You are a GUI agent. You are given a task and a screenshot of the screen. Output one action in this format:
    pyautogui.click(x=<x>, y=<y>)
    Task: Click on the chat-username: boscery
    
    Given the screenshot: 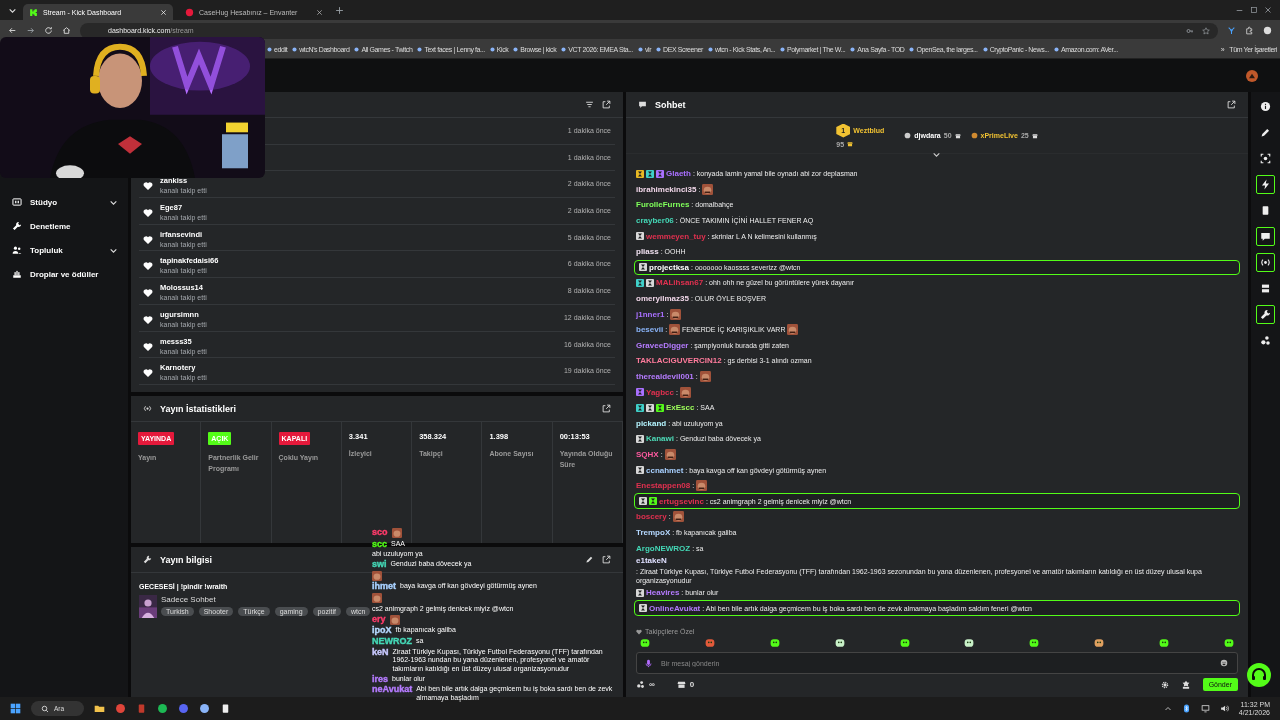 What is the action you would take?
    pyautogui.click(x=651, y=517)
    